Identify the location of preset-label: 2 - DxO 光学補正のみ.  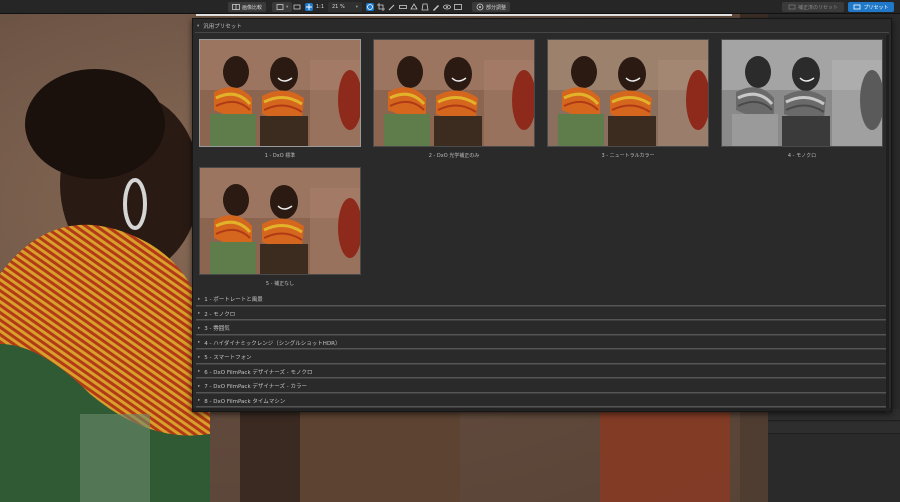
(454, 156).